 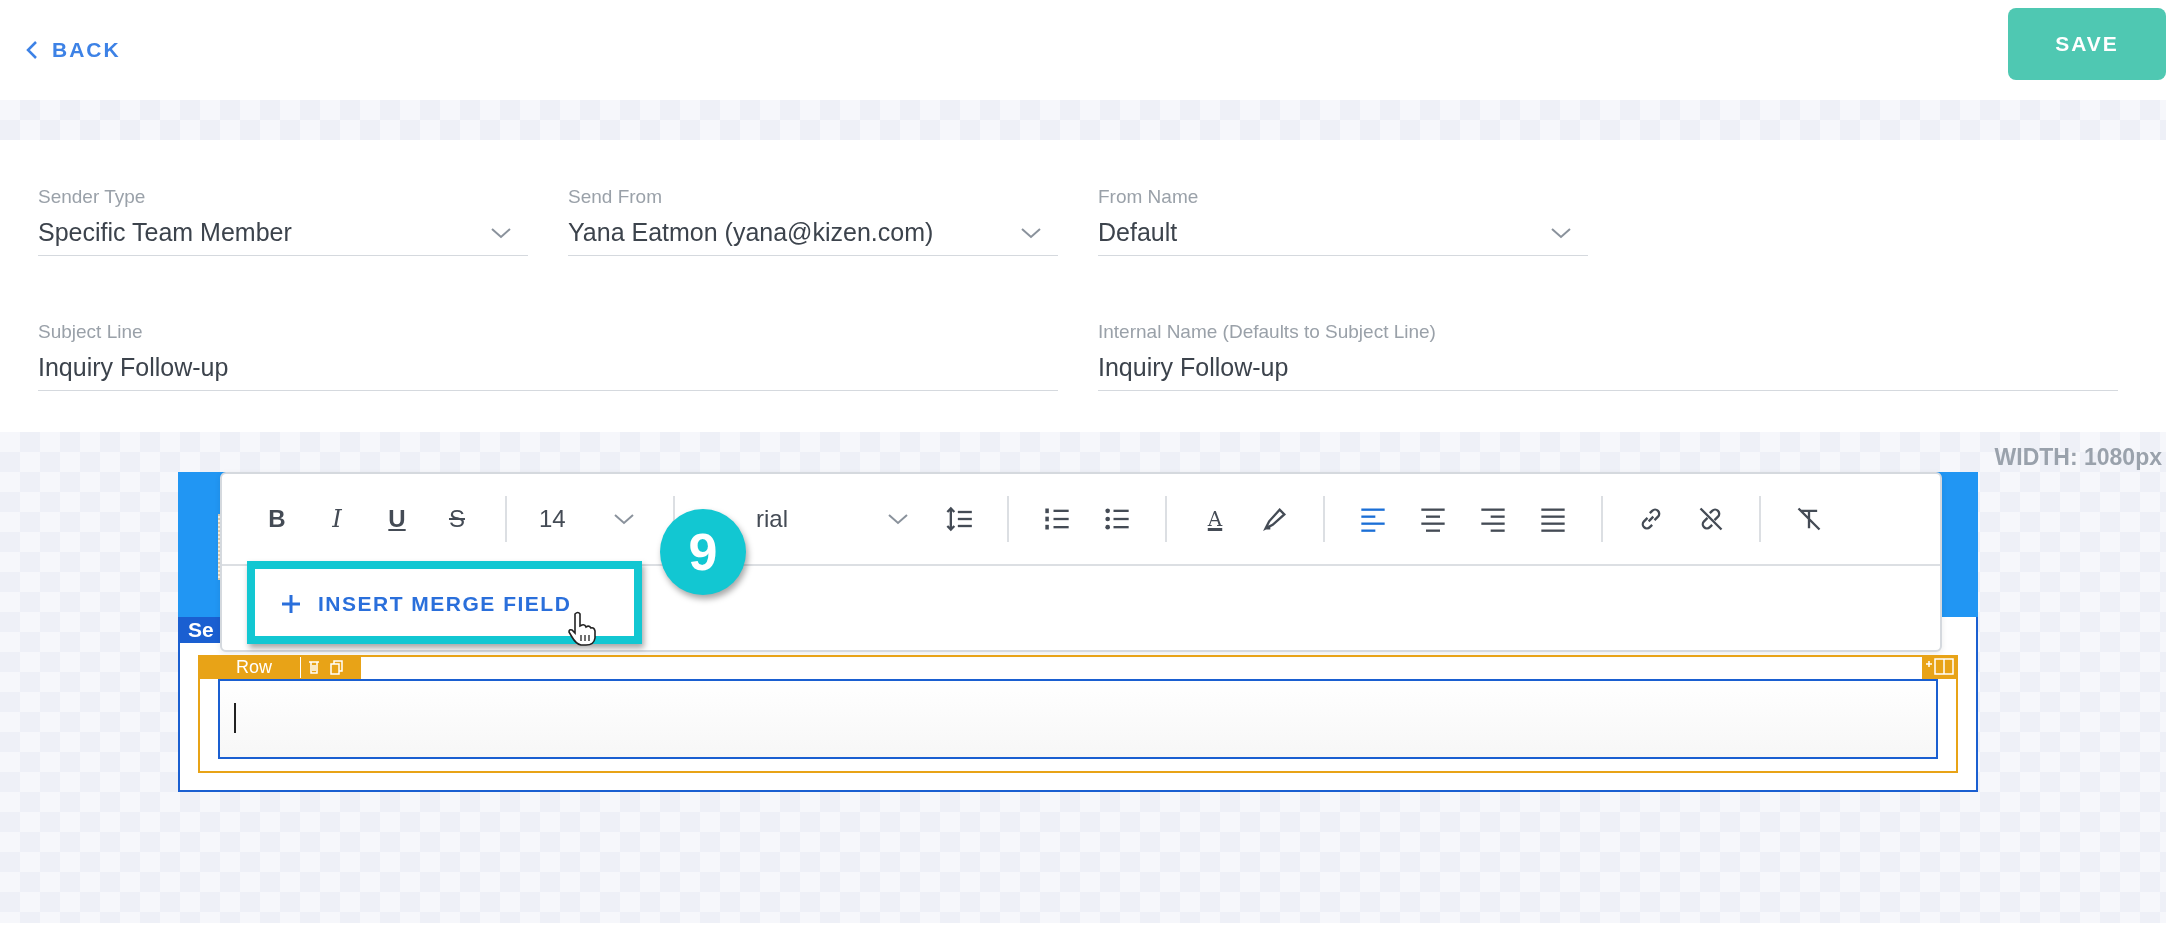 I want to click on chevron-left-icon, so click(x=32, y=50).